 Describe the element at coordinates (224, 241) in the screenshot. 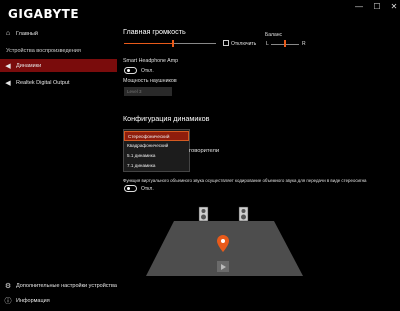

I see `speaker-stage` at that location.